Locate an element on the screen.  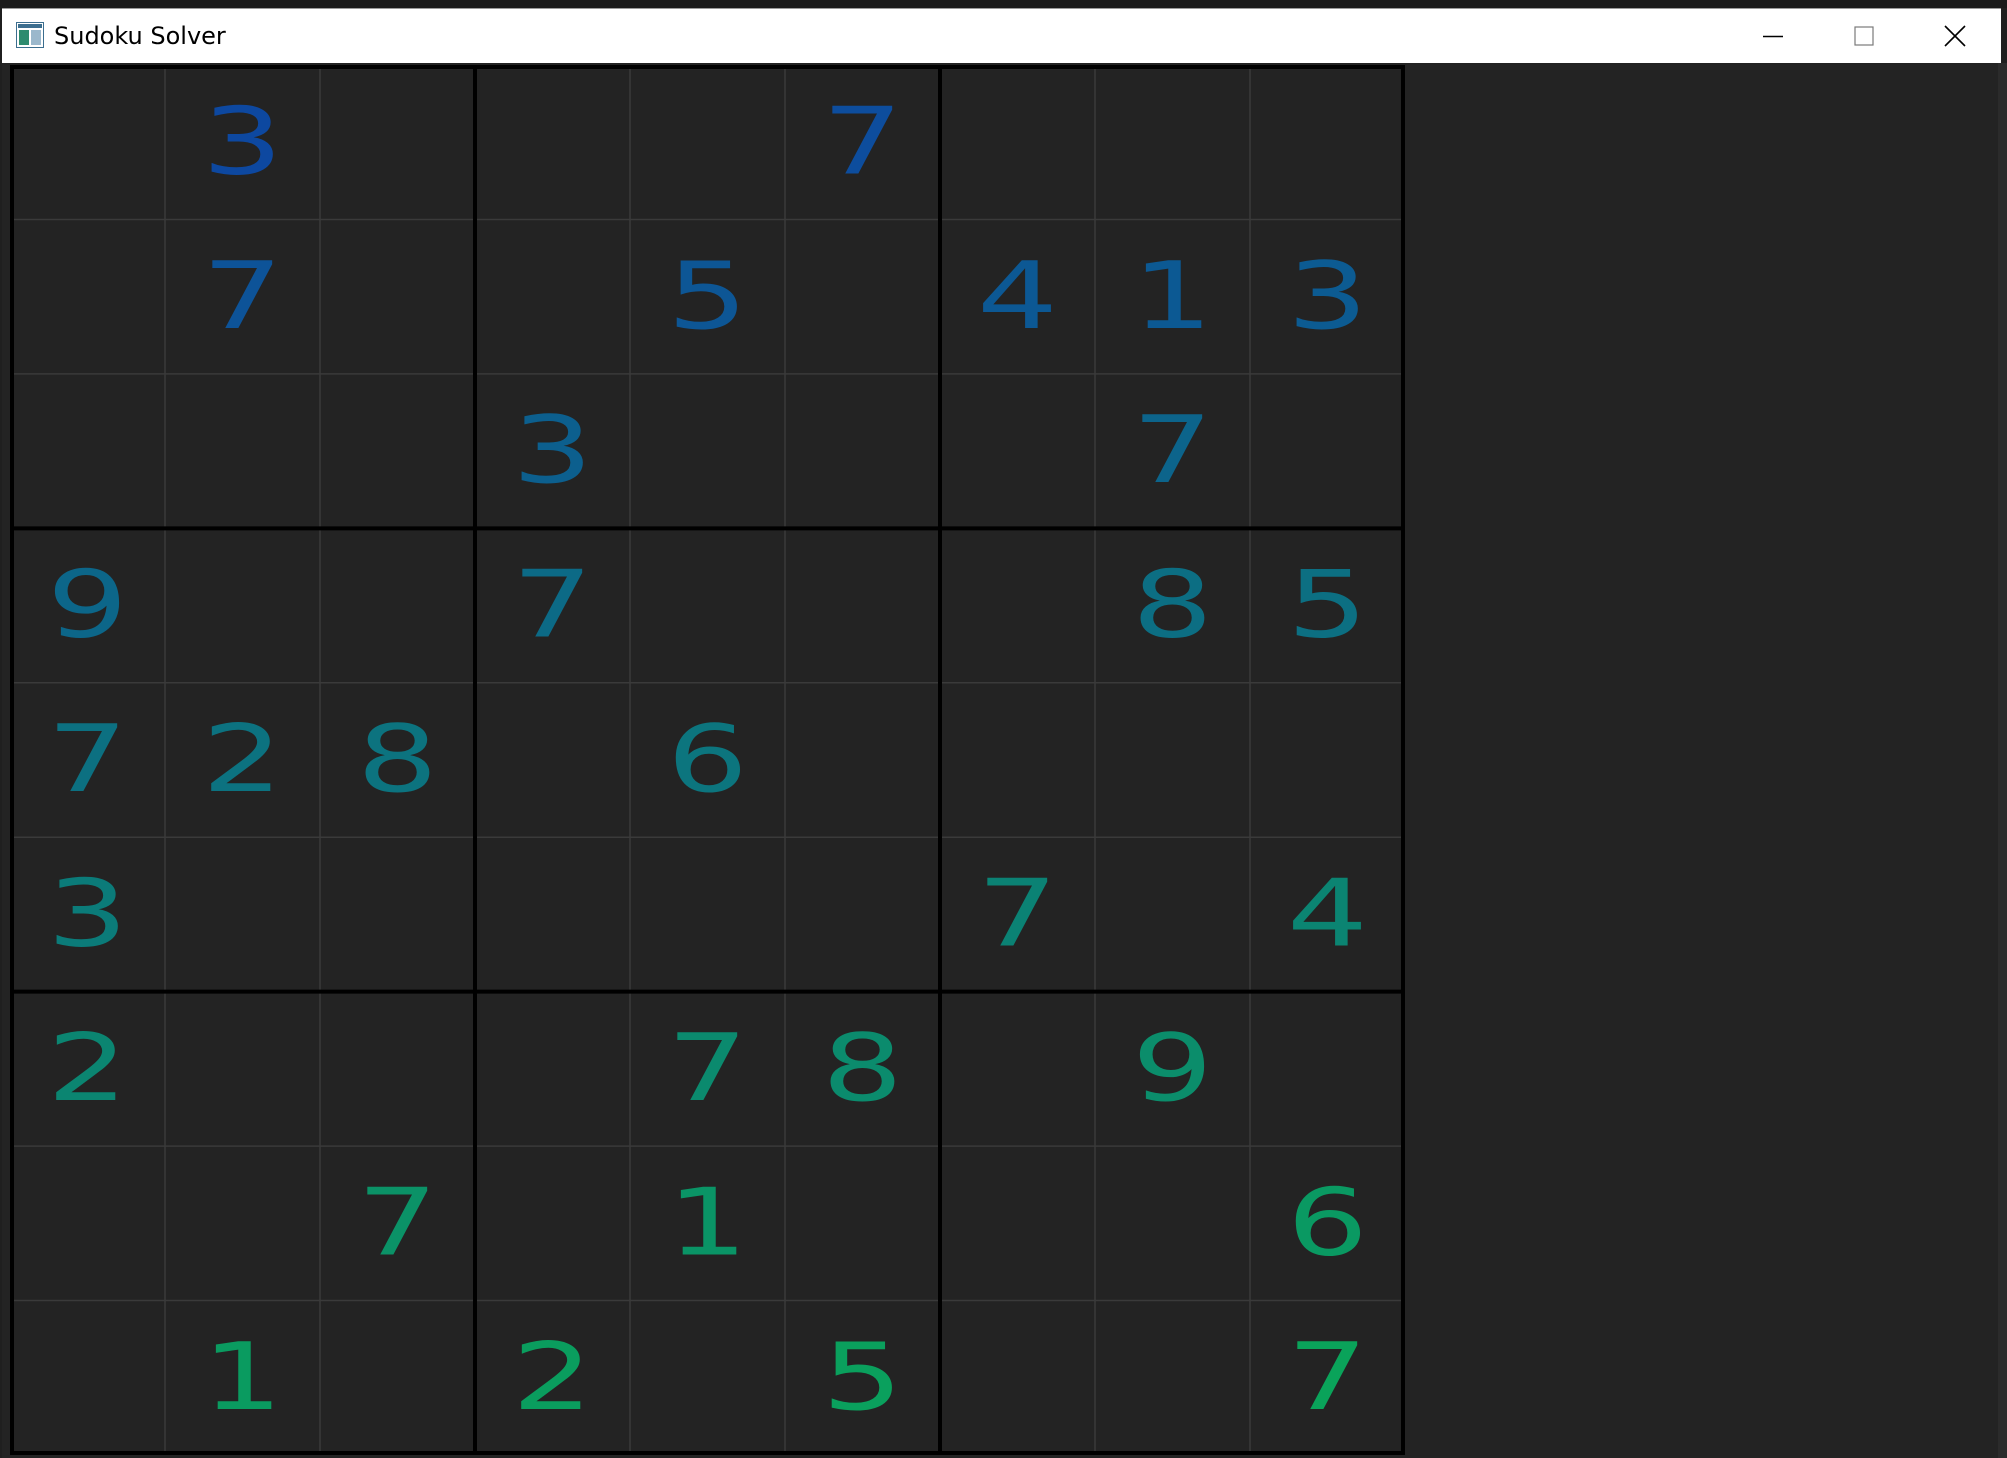
close-button is located at coordinates (1955, 36).